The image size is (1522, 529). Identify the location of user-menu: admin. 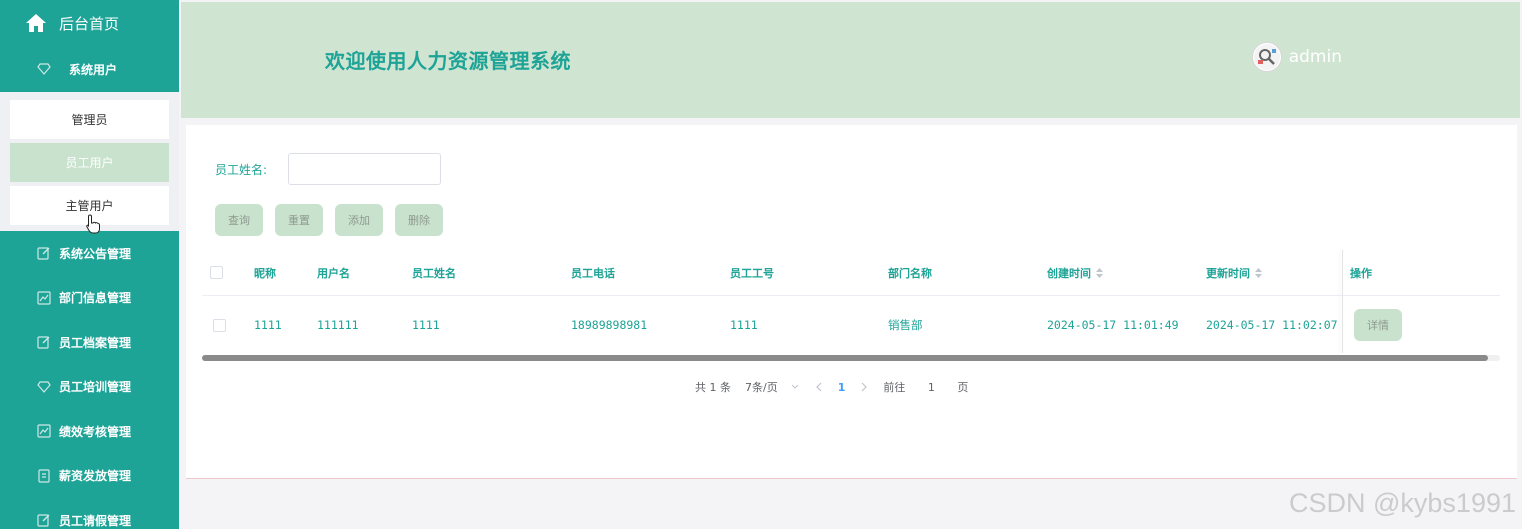
(1296, 57).